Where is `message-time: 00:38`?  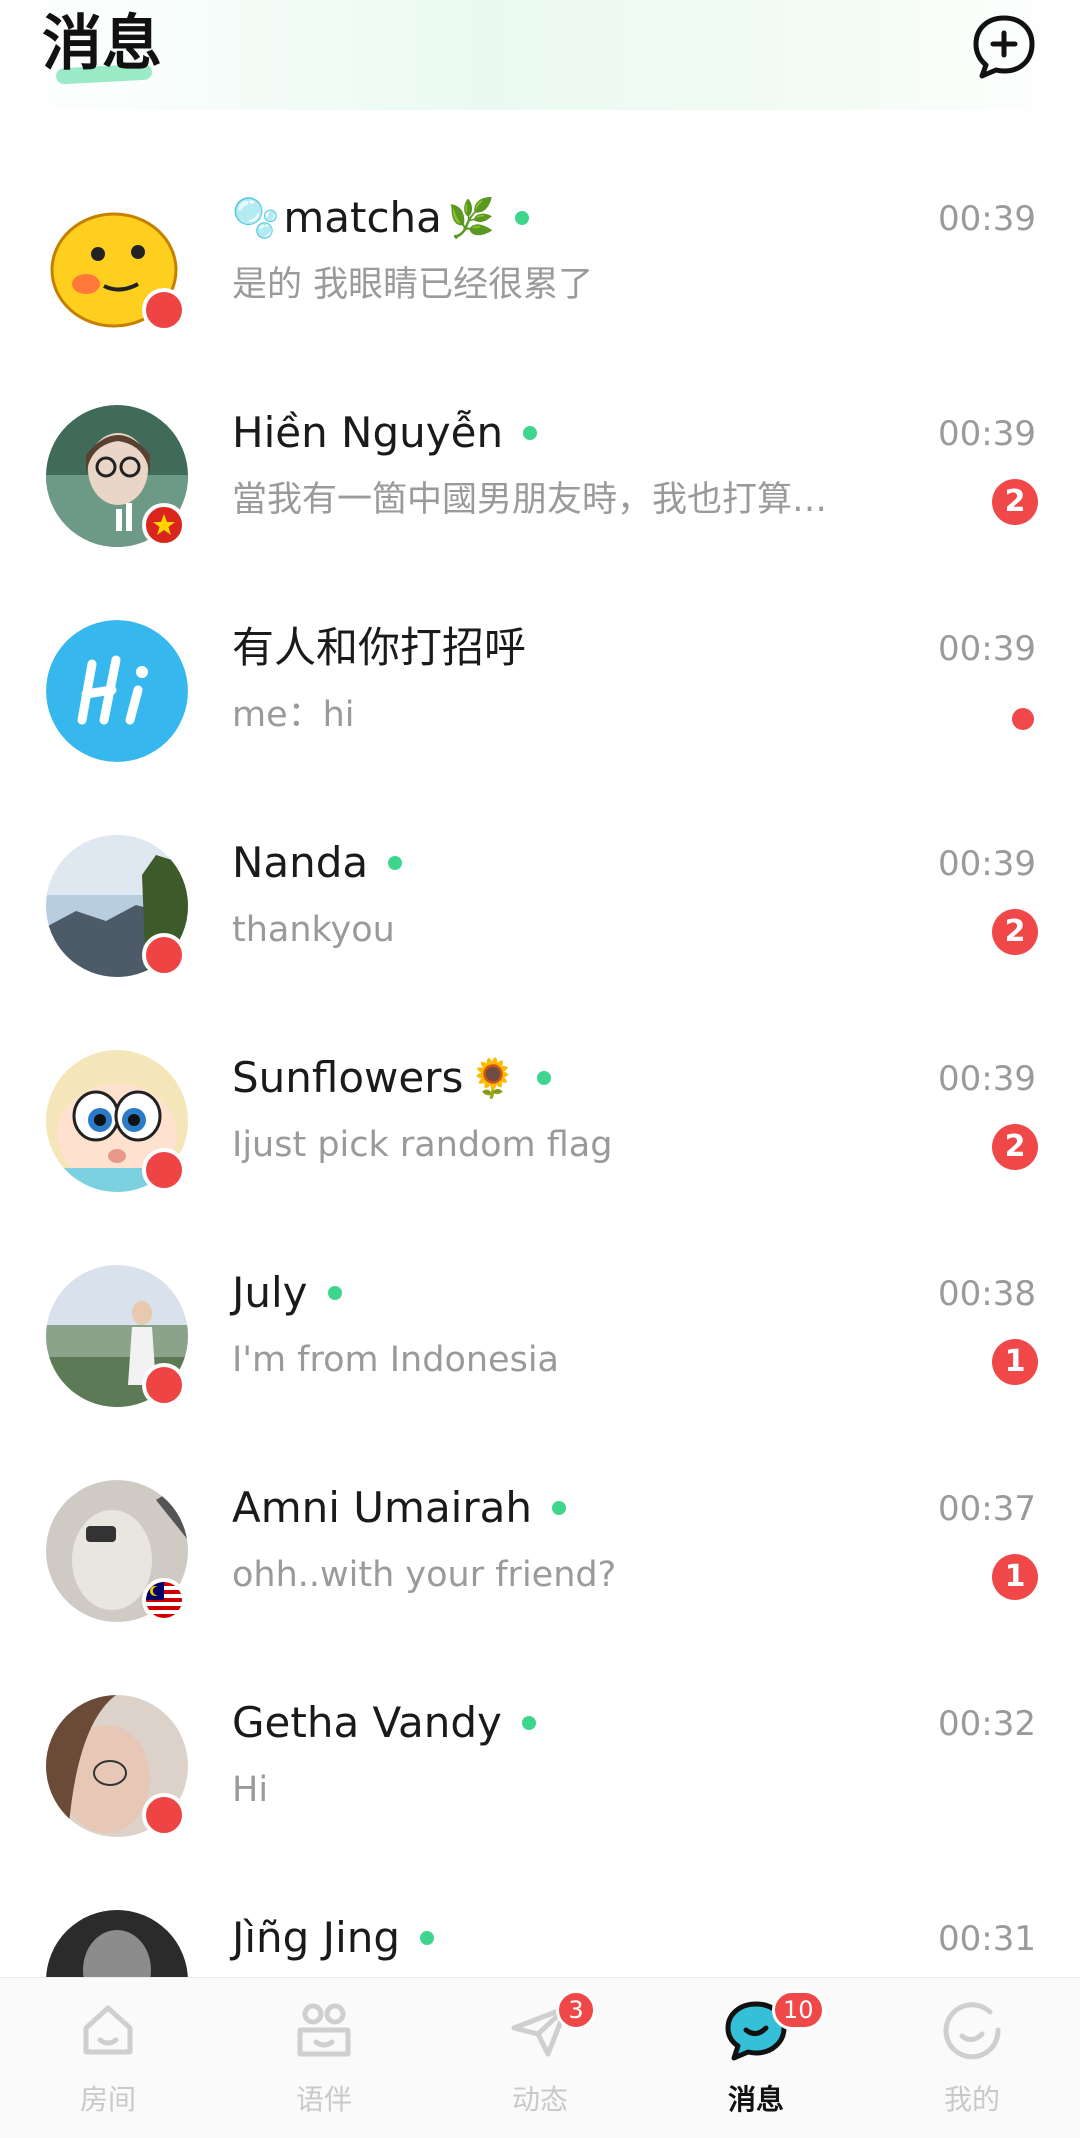
message-time: 00:38 is located at coordinates (987, 1294).